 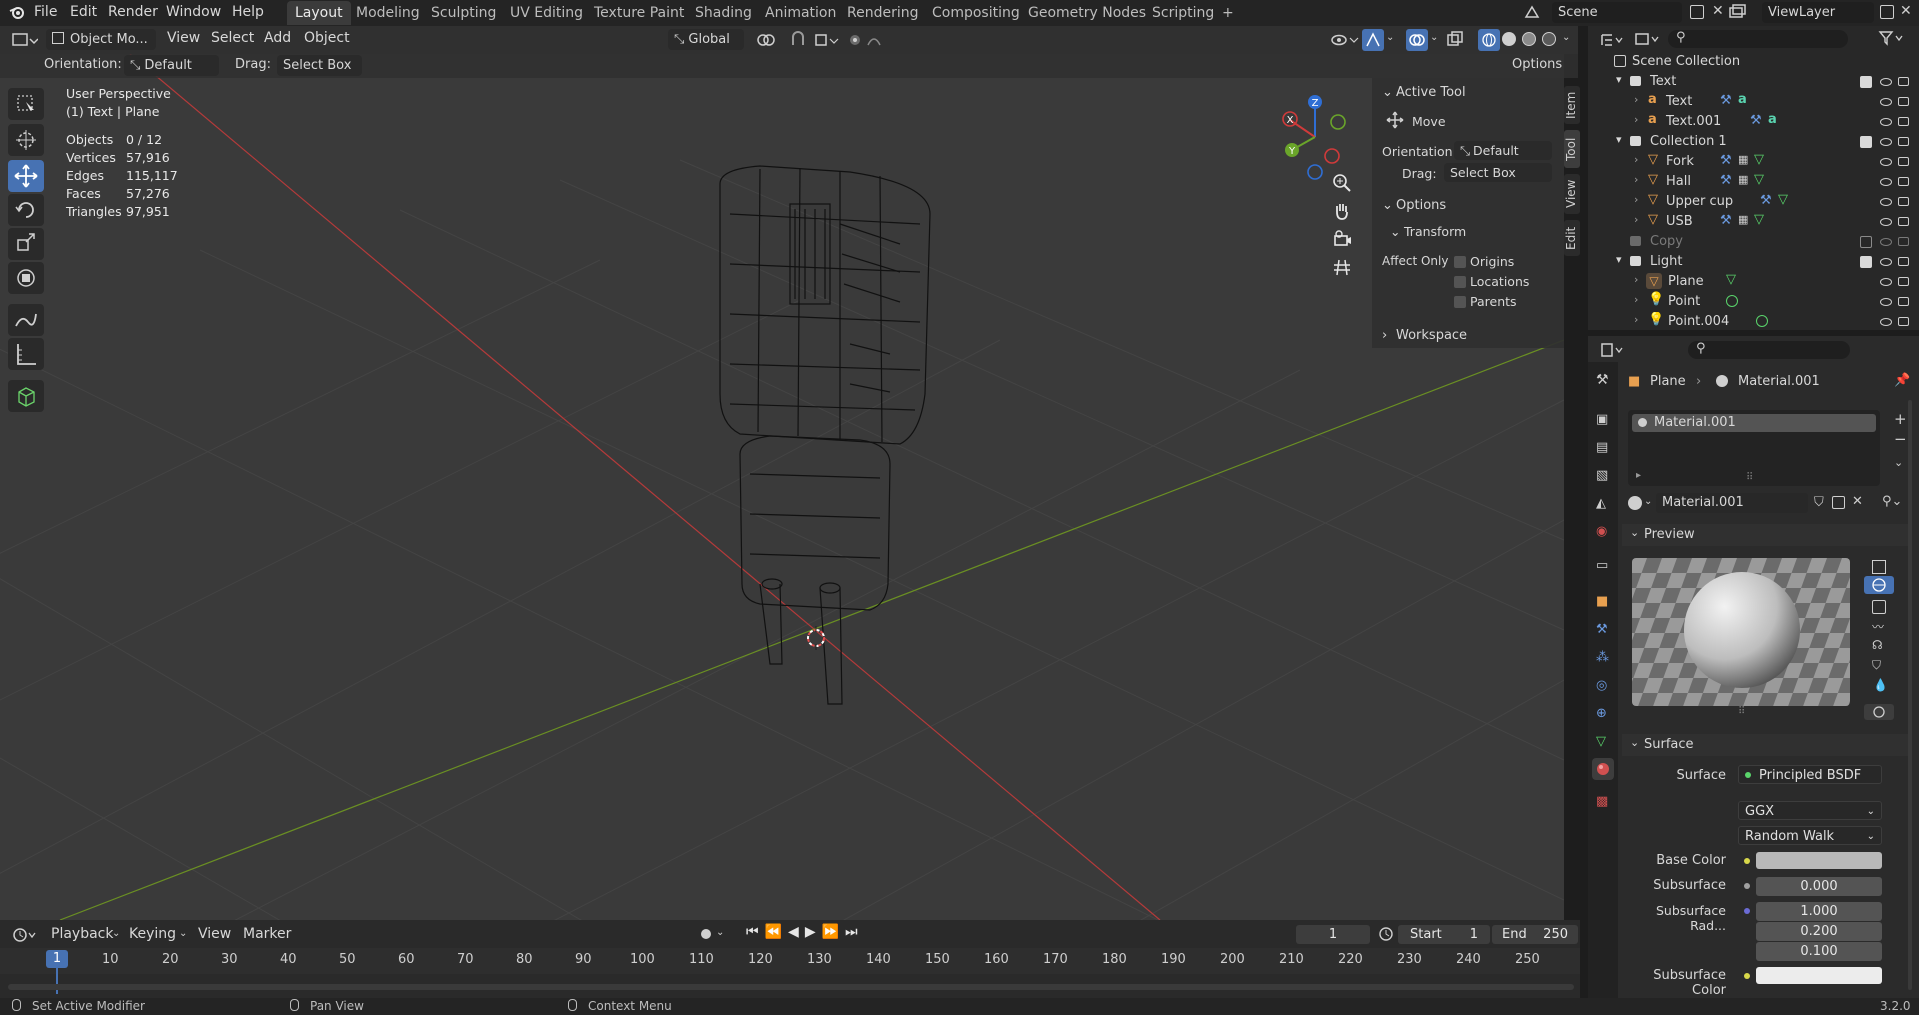 What do you see at coordinates (214, 934) in the screenshot?
I see `menu-timeline-view: View` at bounding box center [214, 934].